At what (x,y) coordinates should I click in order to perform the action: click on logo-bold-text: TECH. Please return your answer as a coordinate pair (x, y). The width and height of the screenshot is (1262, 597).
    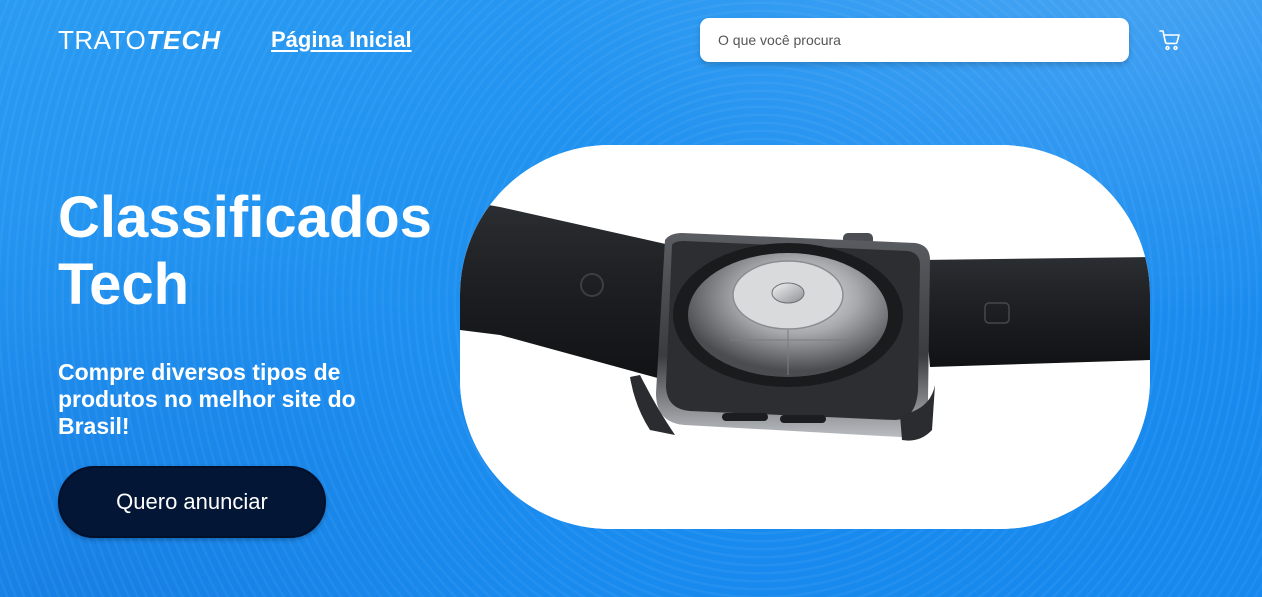
    Looking at the image, I should click on (183, 40).